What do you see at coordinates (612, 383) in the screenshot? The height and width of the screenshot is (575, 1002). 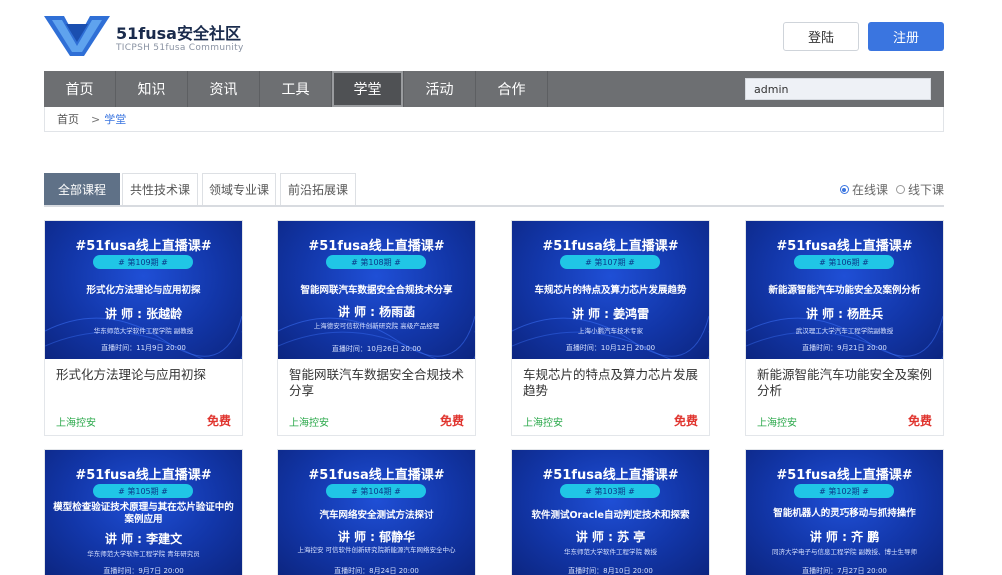 I see `course-title: 车规芯片的特点及算力芯片发展趋势` at bounding box center [612, 383].